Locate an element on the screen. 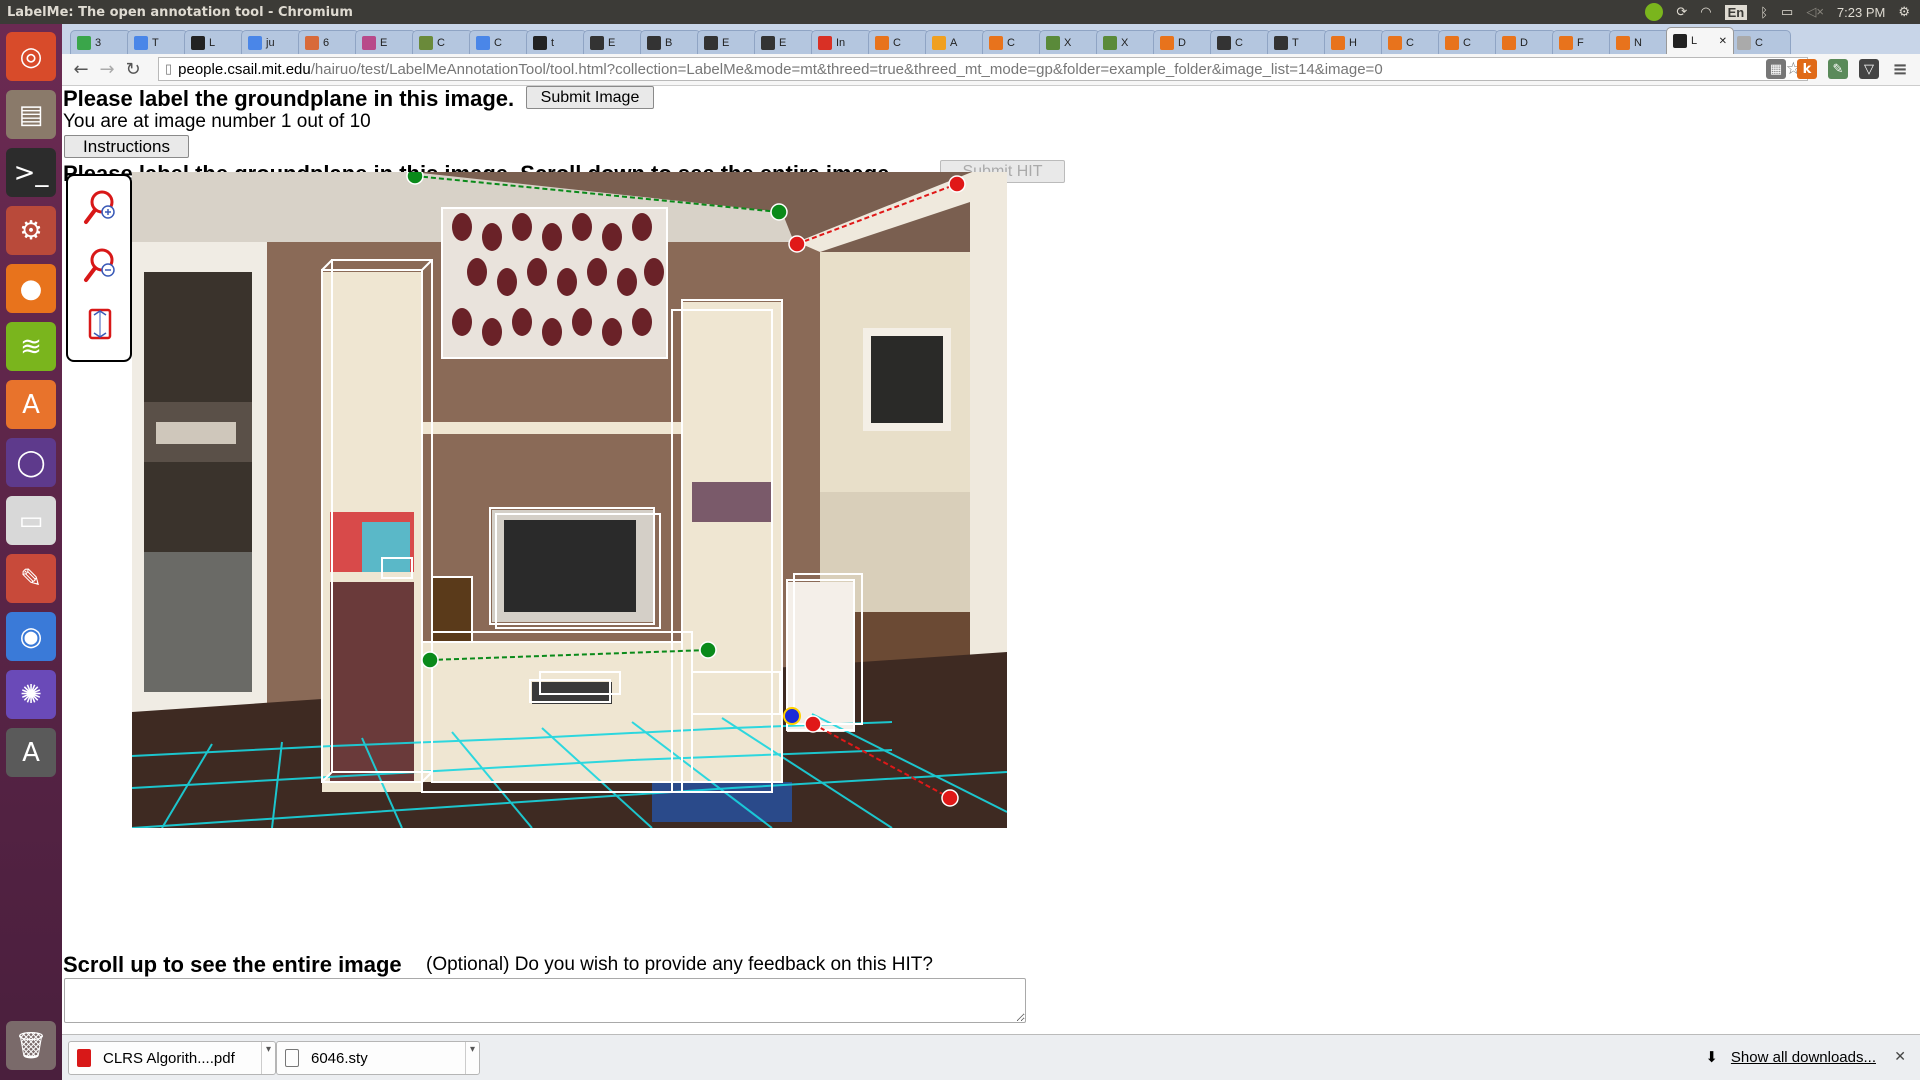  download-arrow-icon: ⬇ is located at coordinates (1711, 1057).